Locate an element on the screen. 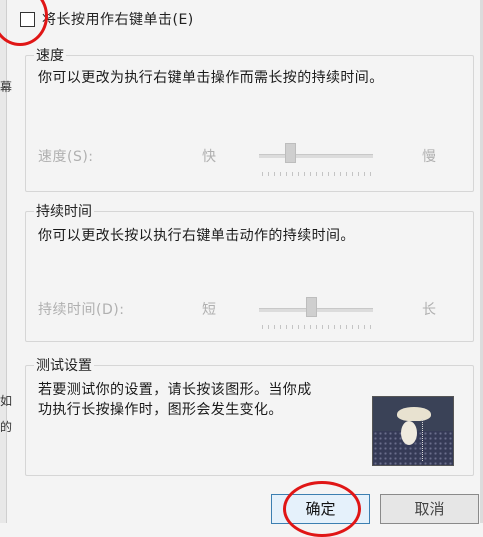 This screenshot has height=537, width=483. duration-slider-thumb is located at coordinates (311, 307).